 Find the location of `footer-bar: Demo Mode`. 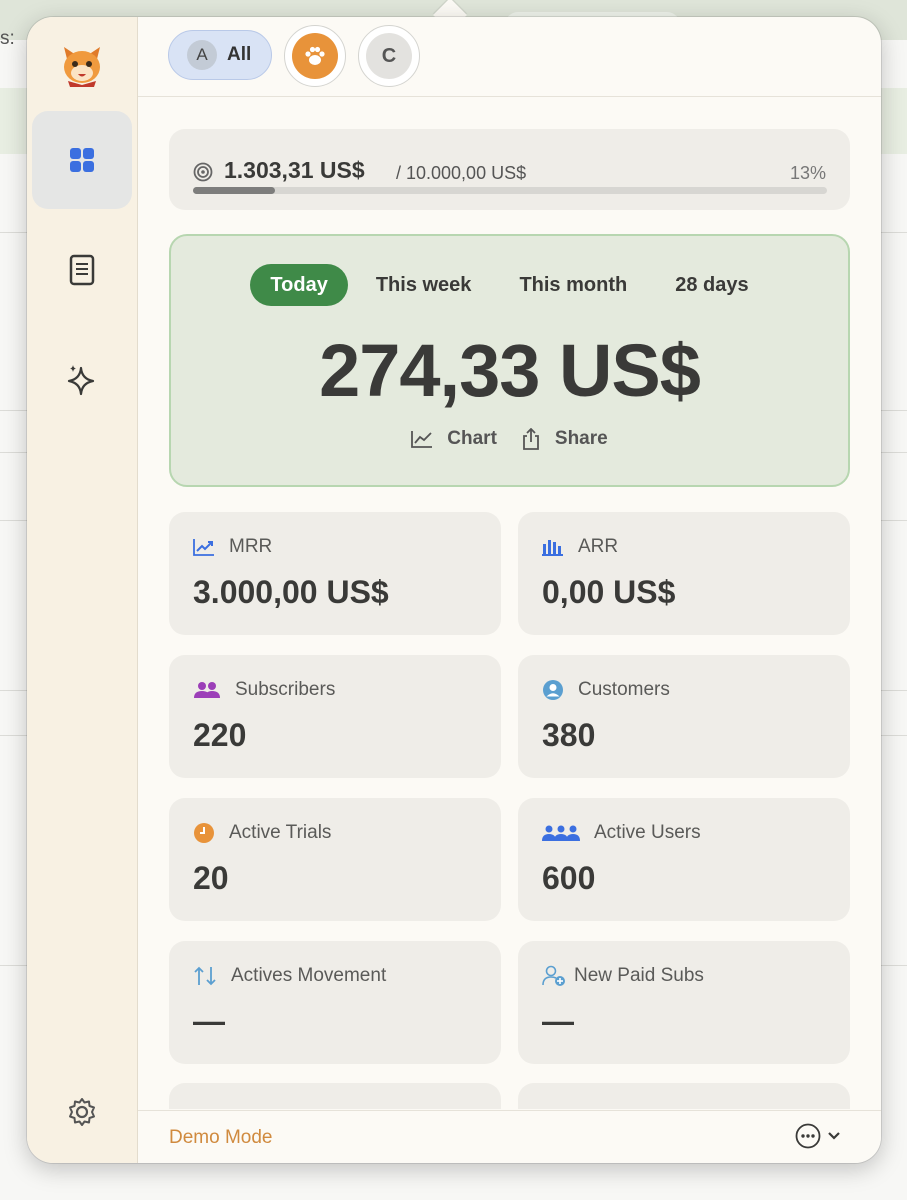

footer-bar: Demo Mode is located at coordinates (509, 1136).